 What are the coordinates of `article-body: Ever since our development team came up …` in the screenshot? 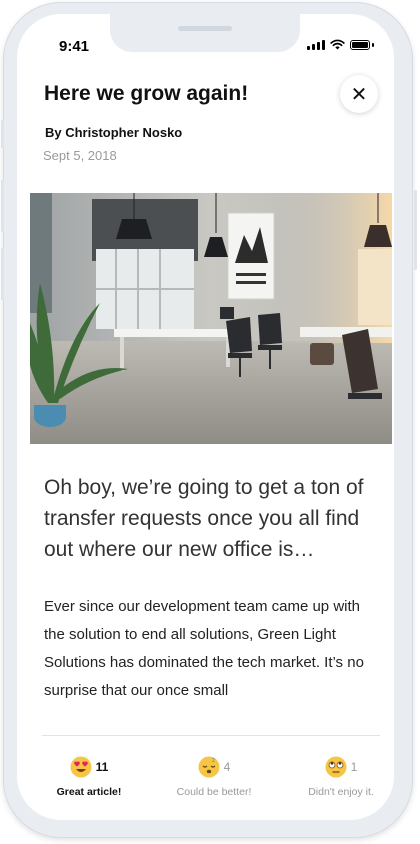 It's located at (204, 648).